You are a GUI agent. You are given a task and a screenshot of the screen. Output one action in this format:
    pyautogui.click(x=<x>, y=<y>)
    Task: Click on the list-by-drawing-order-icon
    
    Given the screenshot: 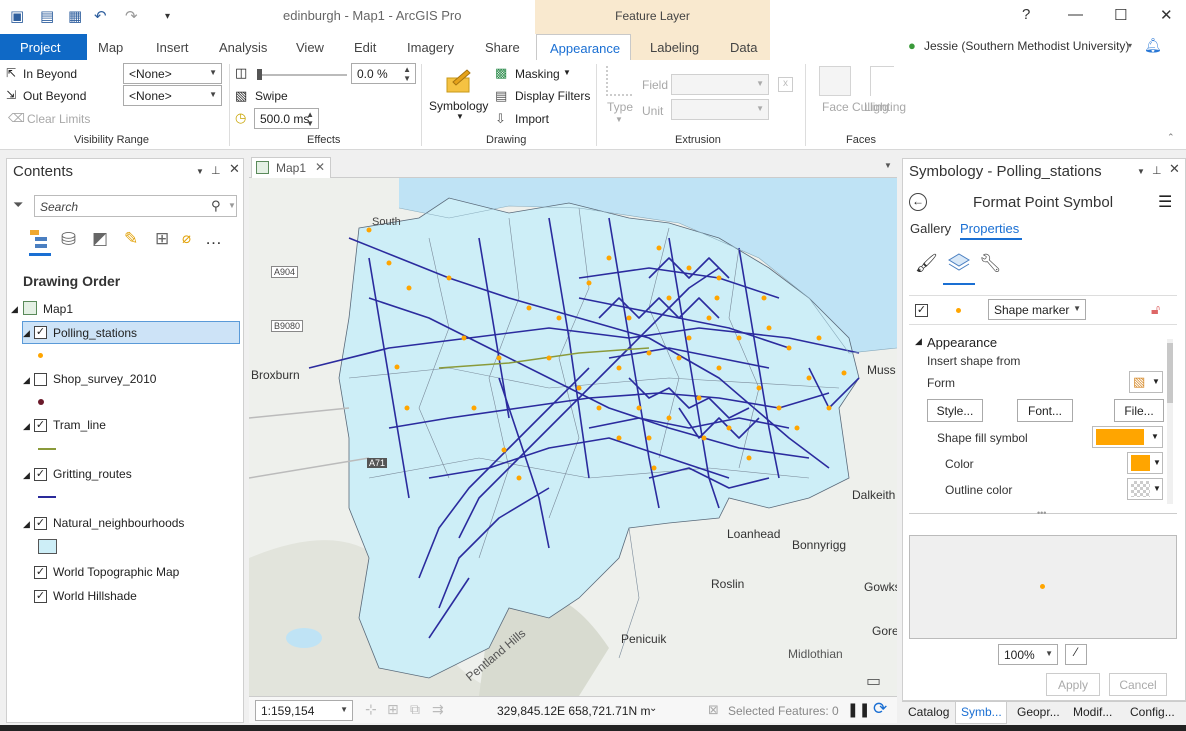 What is the action you would take?
    pyautogui.click(x=40, y=240)
    